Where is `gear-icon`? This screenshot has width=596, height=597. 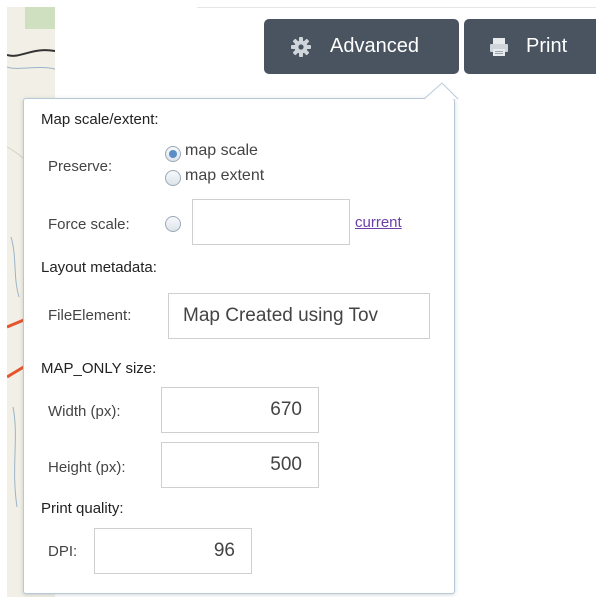
gear-icon is located at coordinates (301, 47).